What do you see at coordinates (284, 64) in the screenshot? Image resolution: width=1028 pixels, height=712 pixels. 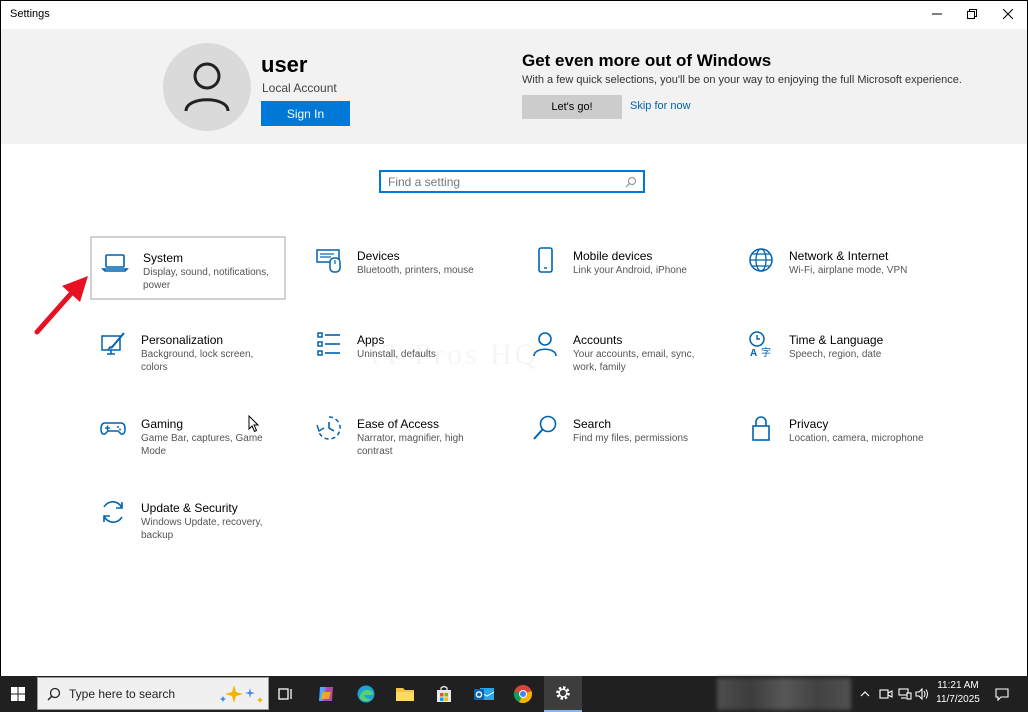 I see `user-name: user` at bounding box center [284, 64].